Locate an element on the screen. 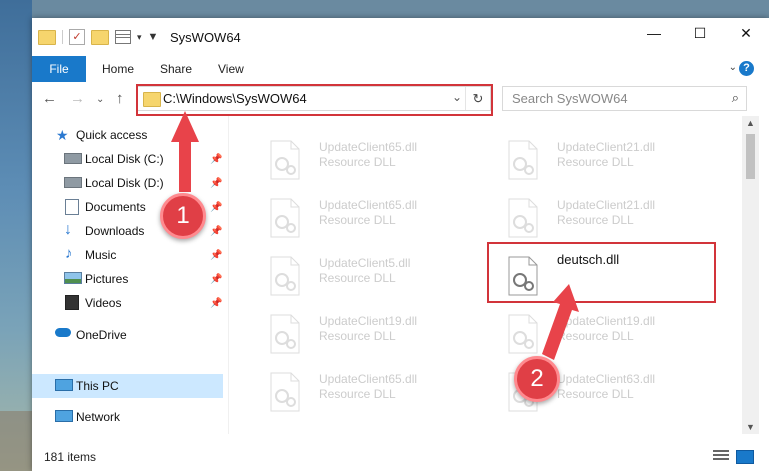 This screenshot has width=769, height=471. arrow-up-to-address is located at coordinates (185, 151).